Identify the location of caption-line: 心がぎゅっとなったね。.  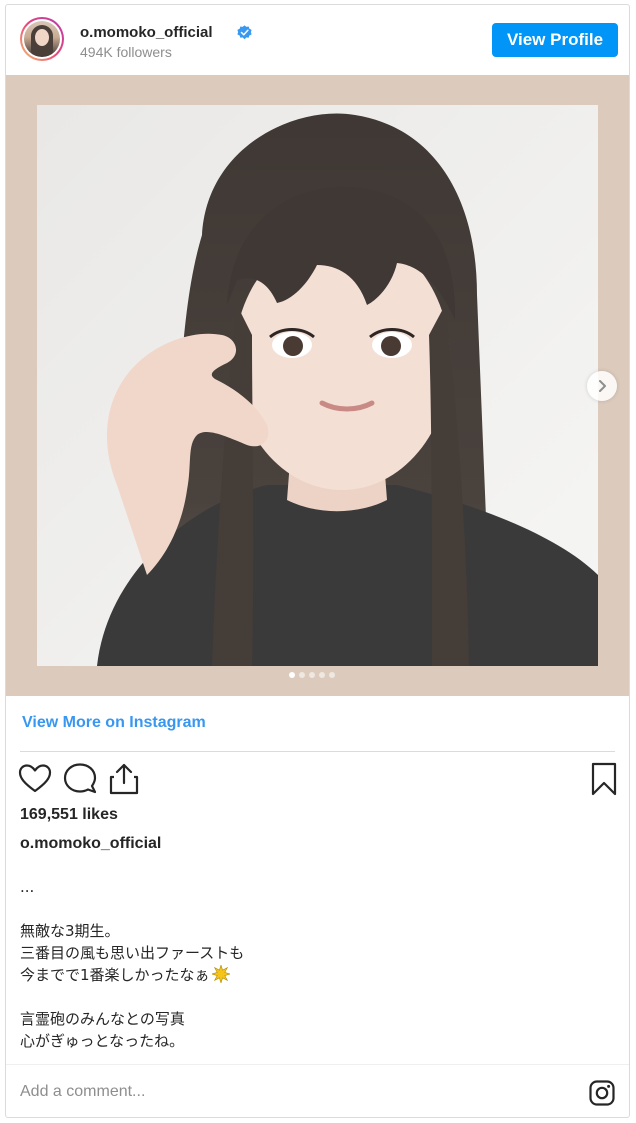
(102, 1041).